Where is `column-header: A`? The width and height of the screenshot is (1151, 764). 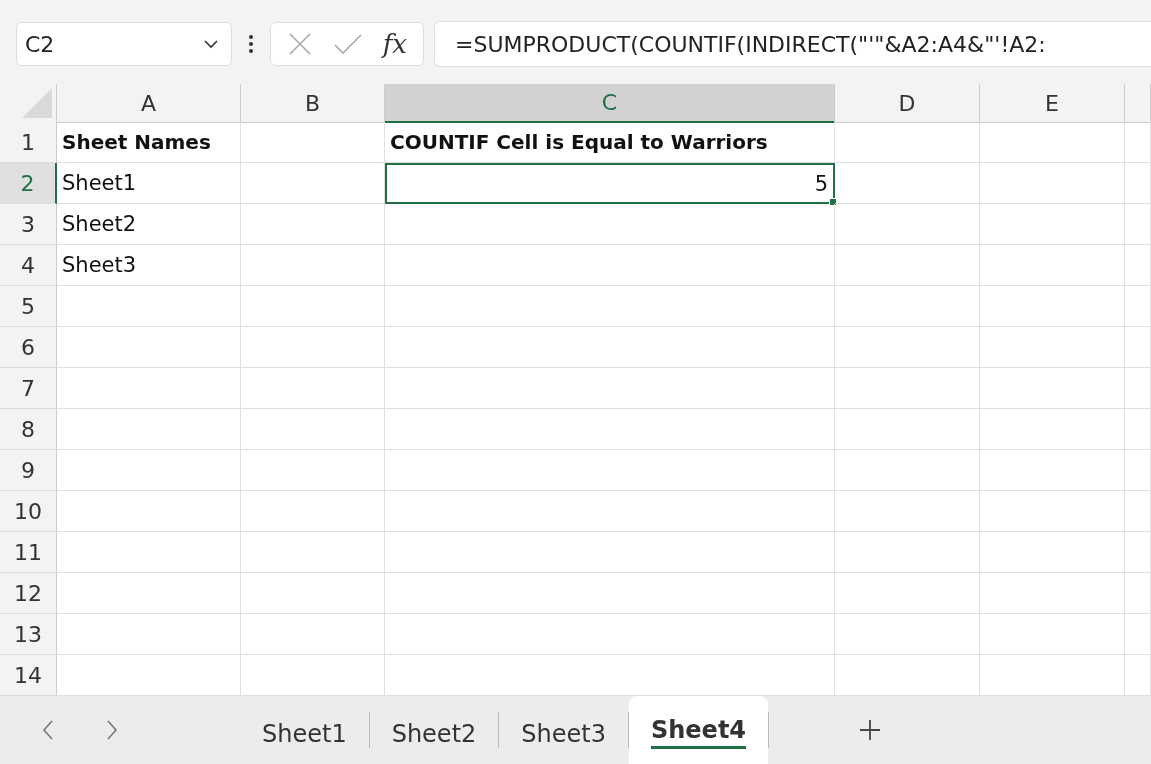
column-header: A is located at coordinates (149, 103).